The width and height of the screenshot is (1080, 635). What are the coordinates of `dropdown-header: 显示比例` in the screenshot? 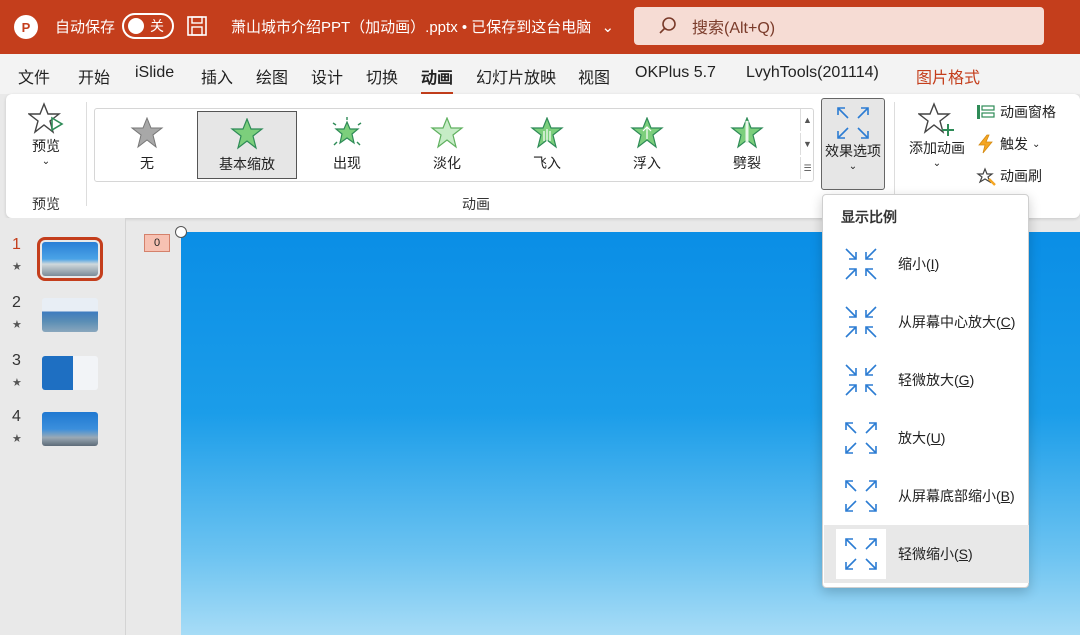 It's located at (869, 217).